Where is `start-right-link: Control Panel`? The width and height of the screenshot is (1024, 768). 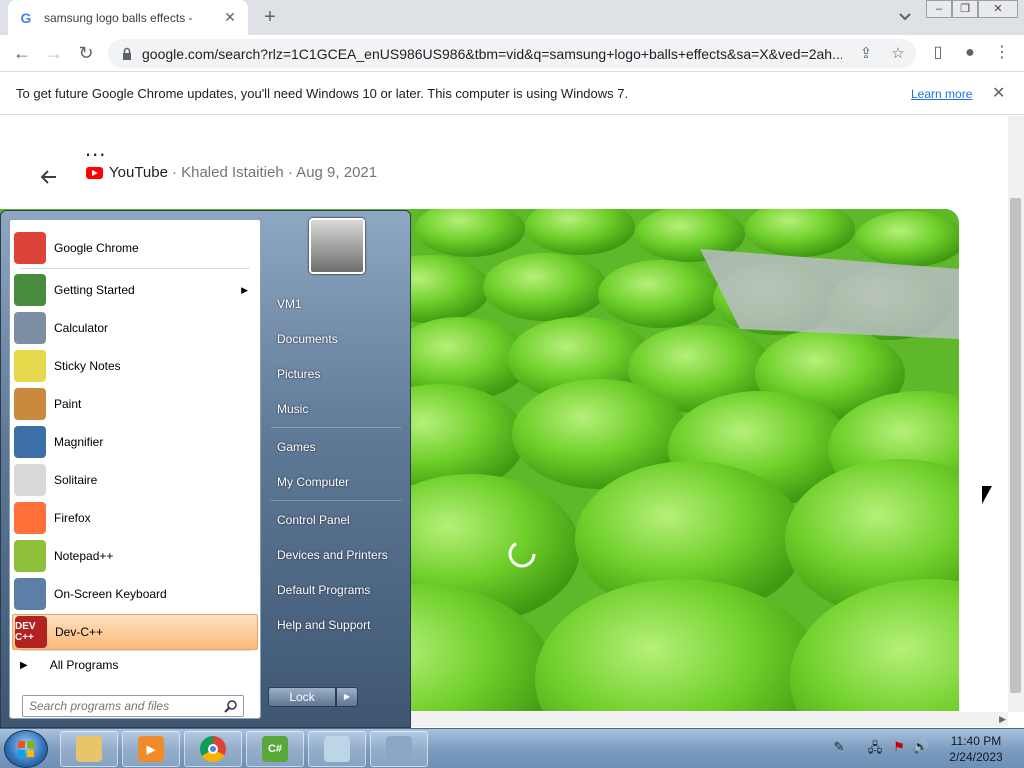
start-right-link: Control Panel is located at coordinates (313, 520).